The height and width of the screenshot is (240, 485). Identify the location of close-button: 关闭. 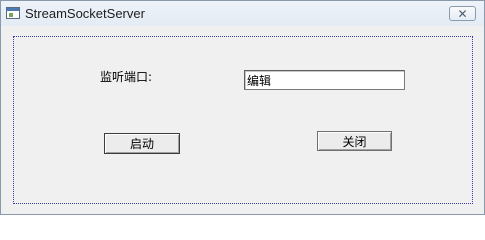
(354, 141).